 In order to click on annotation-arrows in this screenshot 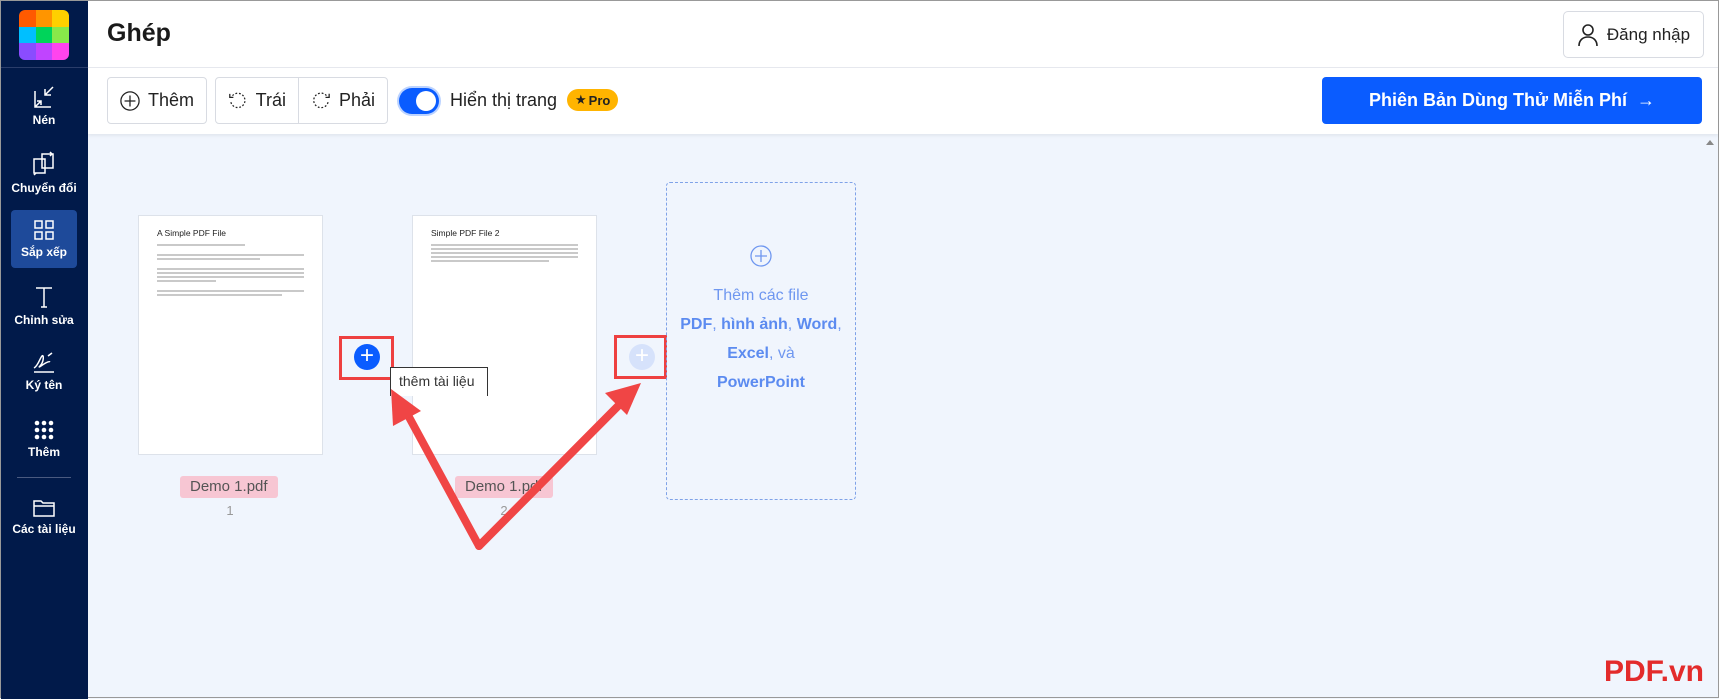, I will do `click(516, 466)`.